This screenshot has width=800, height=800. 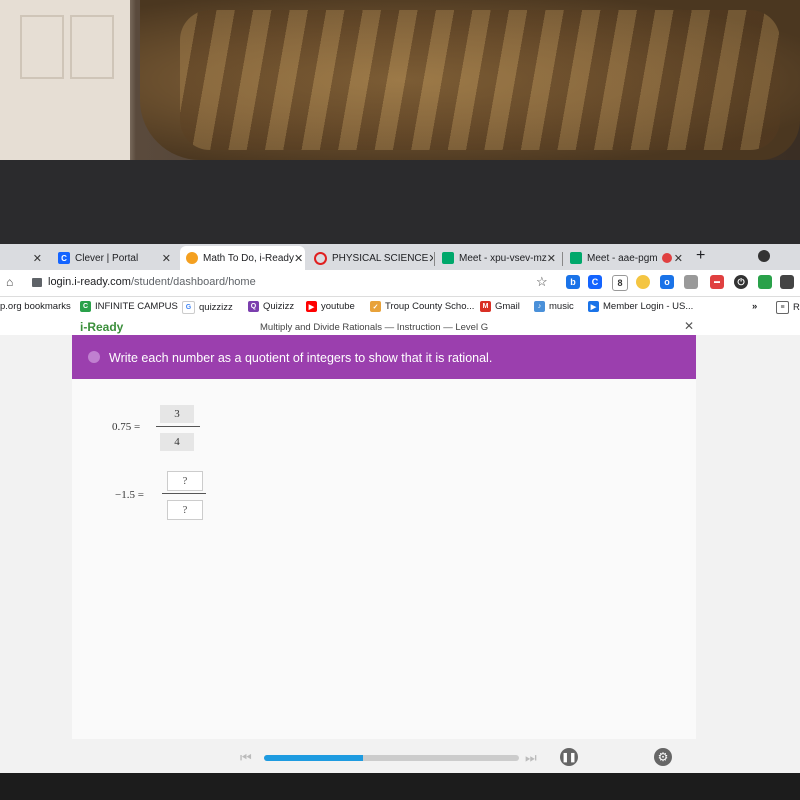 I want to click on music-icon: ♪, so click(x=539, y=306).